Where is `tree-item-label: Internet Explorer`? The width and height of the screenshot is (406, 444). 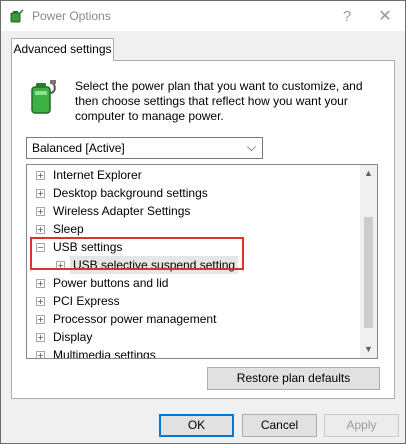 tree-item-label: Internet Explorer is located at coordinates (97, 175).